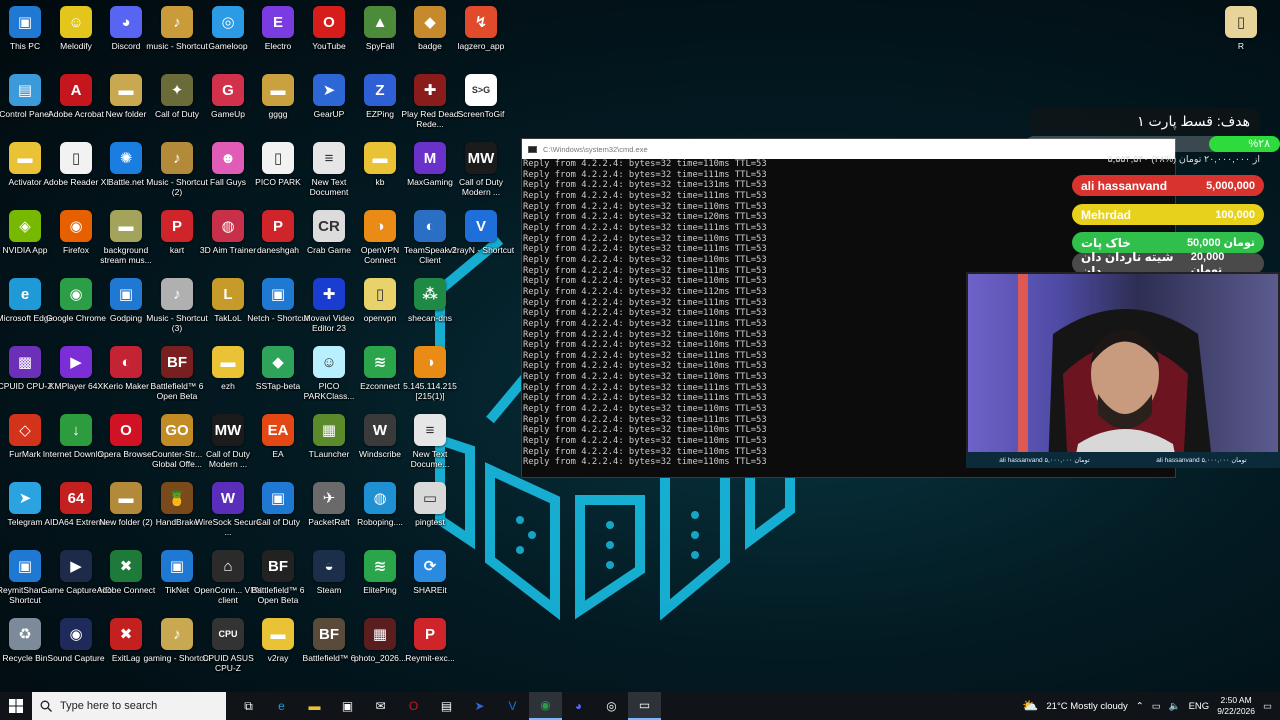 Image resolution: width=1280 pixels, height=720 pixels. What do you see at coordinates (644, 706) in the screenshot?
I see `taskbar-cmd-icon: ▭` at bounding box center [644, 706].